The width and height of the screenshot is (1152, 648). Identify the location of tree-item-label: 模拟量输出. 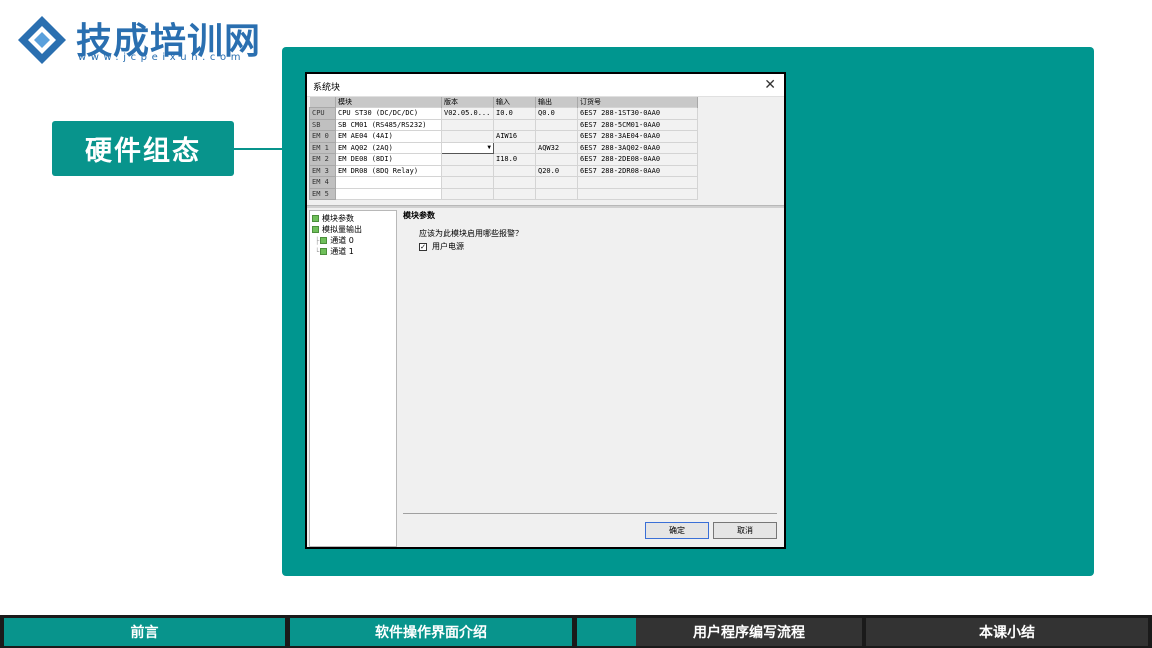
(342, 229).